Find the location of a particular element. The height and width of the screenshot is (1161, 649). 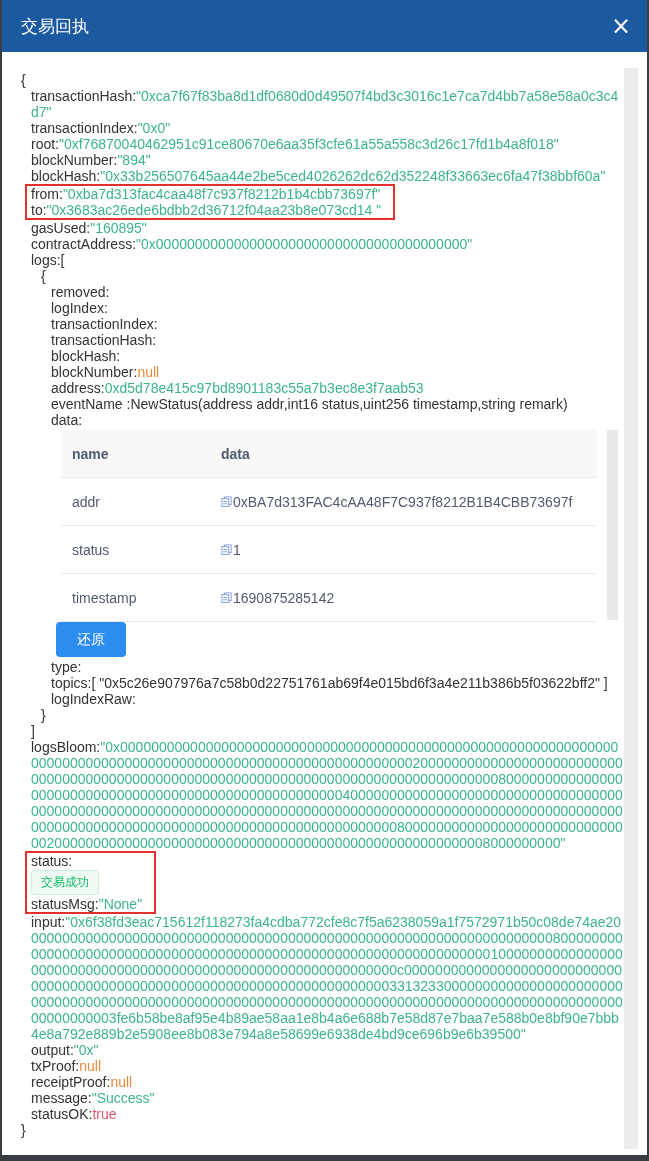

json-entry: input:"0x6f38fd3eac715612f118273fa4cdba772cfe8c7f5a6238059a1f7572971b50c08de74ae200000000000000000000000000000000000000000000000000000000000000000000800000000000000000000000000000000000000000000000000000000000000000001000000000000000000000000000000000000000000000000000000000000000c00000000000000000000000000000000000000000000000000000000000000000000000000331323300000000000000000000000000000000000000000000000000000000000000000000000000000000000000000000000000000000000003fe6b58be8af95e4b89ae58aa1e8b4a6e688b7e58d87e7baa7e588b0e8bf90e7bbb4e8a792e889b2e5908ee8b083e794a8e58699e6938de4bd9ce696b9e6b39500" is located at coordinates (327, 978).